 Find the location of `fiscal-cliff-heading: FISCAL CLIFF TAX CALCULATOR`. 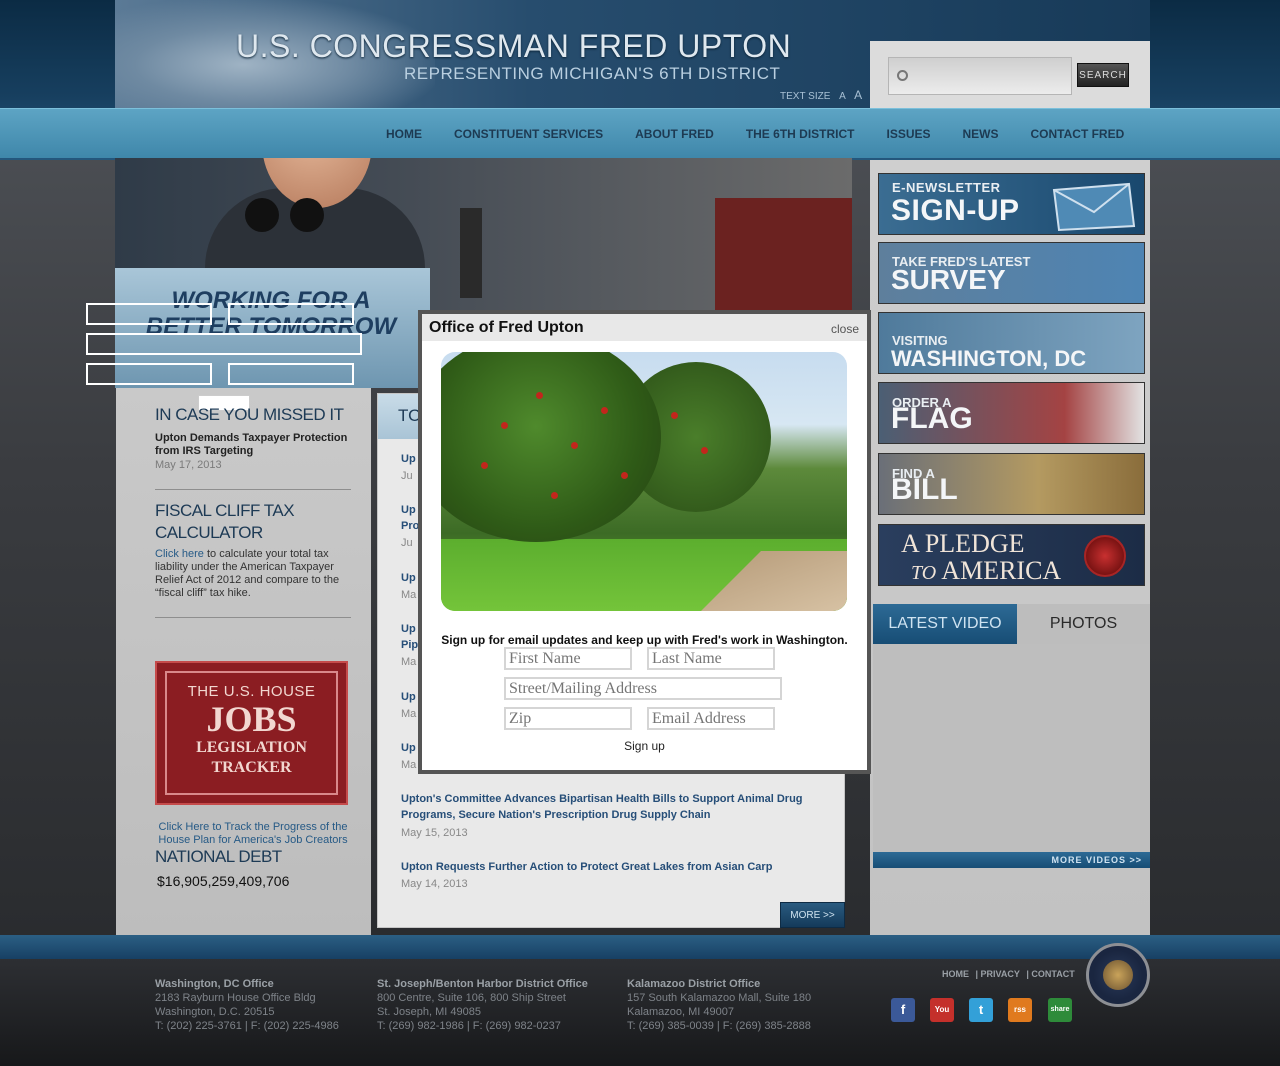

fiscal-cliff-heading: FISCAL CLIFF TAX CALCULATOR is located at coordinates (225, 522).